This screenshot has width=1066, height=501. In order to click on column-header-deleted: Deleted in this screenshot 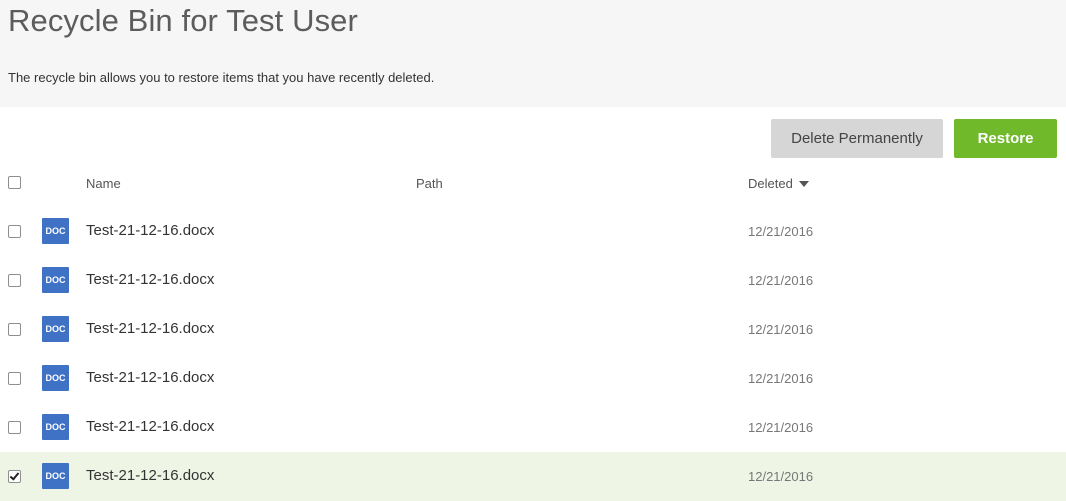, I will do `click(778, 183)`.